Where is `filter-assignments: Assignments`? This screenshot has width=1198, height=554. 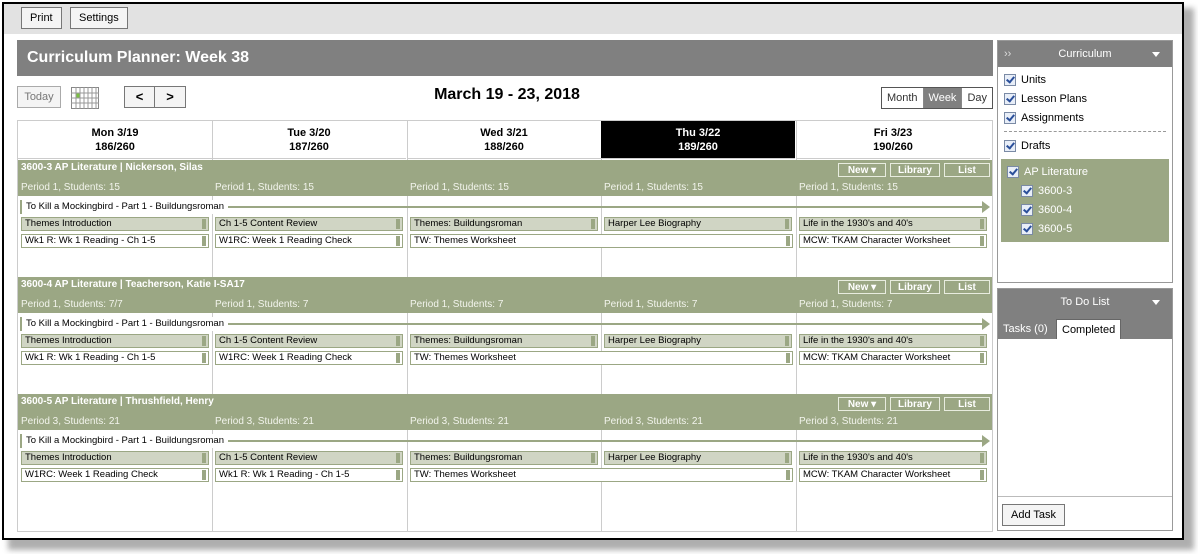 filter-assignments: Assignments is located at coordinates (1085, 117).